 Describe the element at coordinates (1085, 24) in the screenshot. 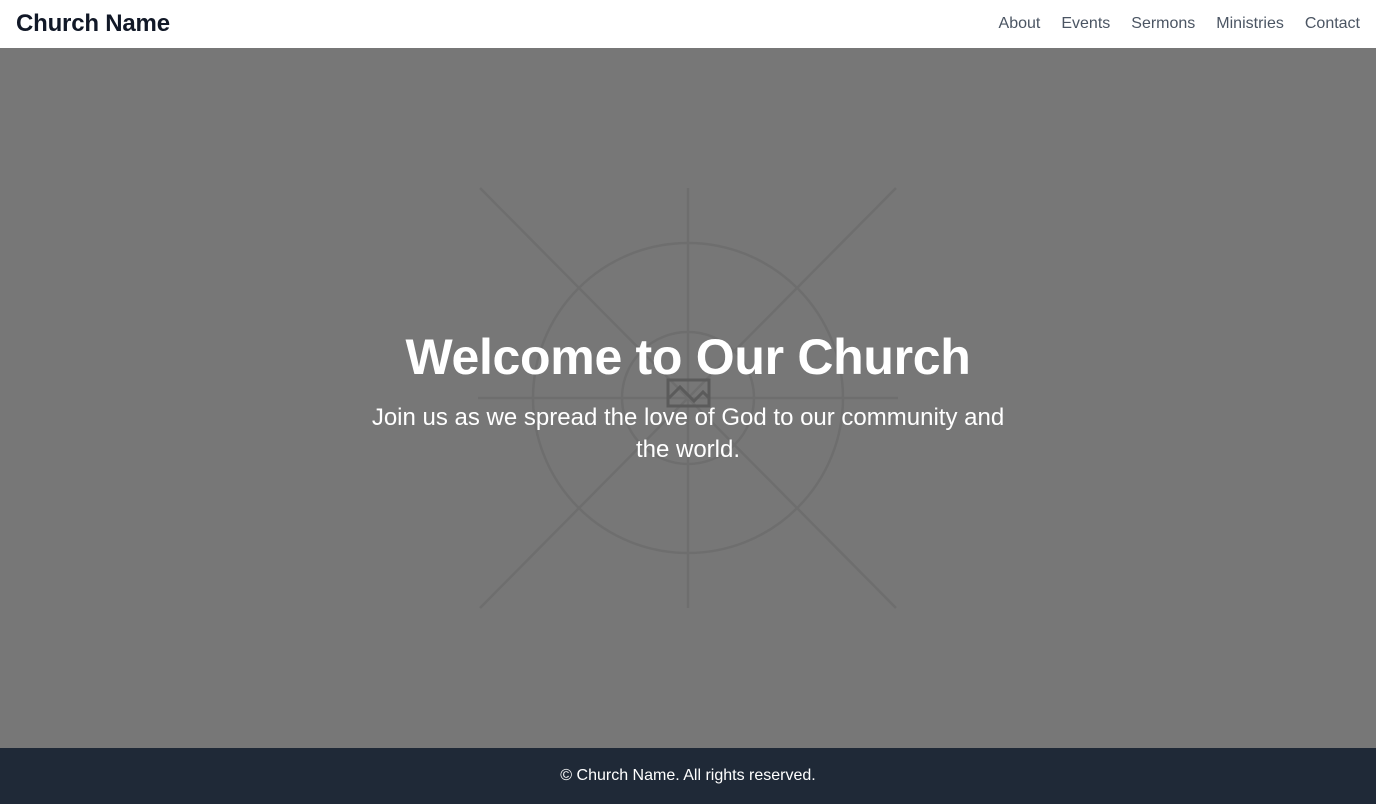

I see `nav-link-events: Events` at that location.